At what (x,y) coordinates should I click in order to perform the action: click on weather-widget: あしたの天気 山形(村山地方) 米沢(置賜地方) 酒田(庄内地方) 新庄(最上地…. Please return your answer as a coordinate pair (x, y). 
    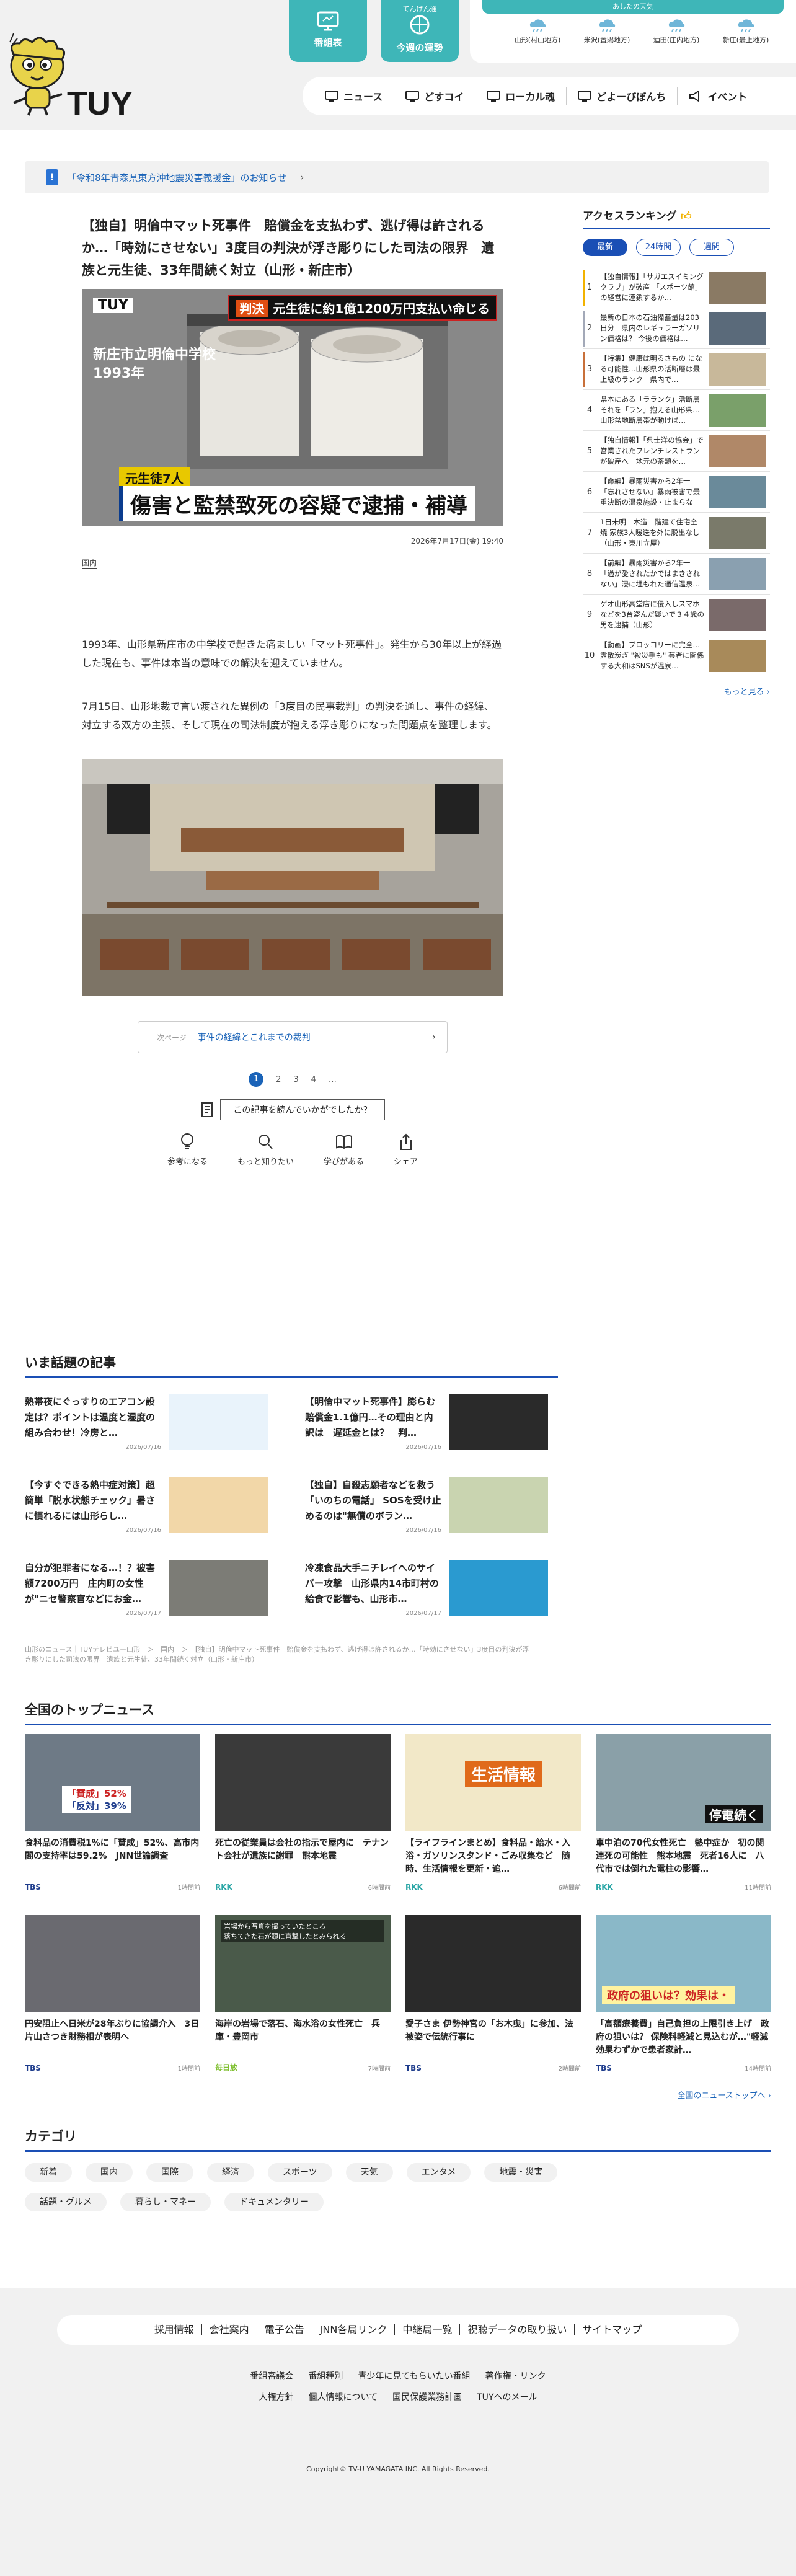
    Looking at the image, I should click on (633, 32).